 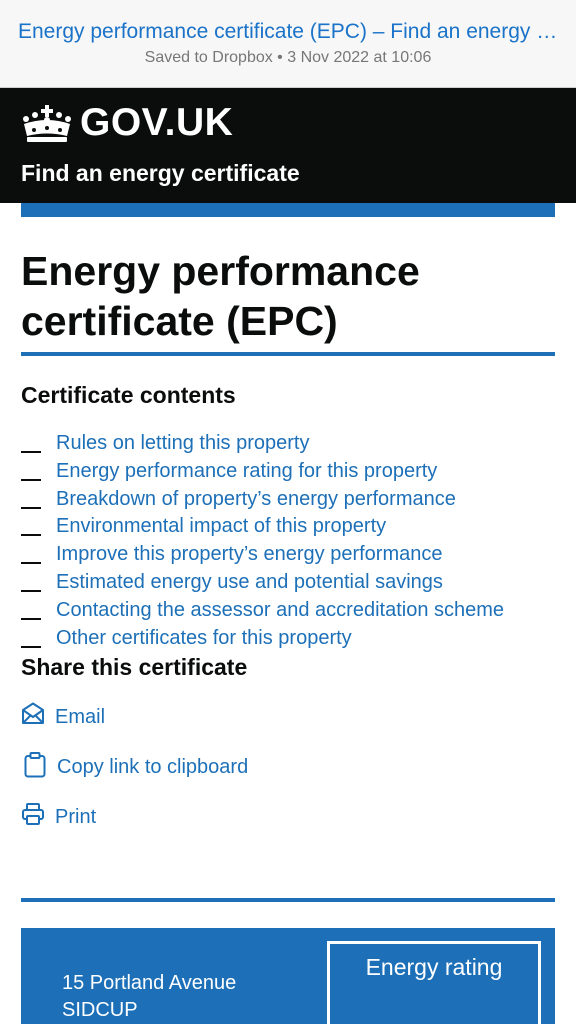 I want to click on crown-icon, so click(x=47, y=126).